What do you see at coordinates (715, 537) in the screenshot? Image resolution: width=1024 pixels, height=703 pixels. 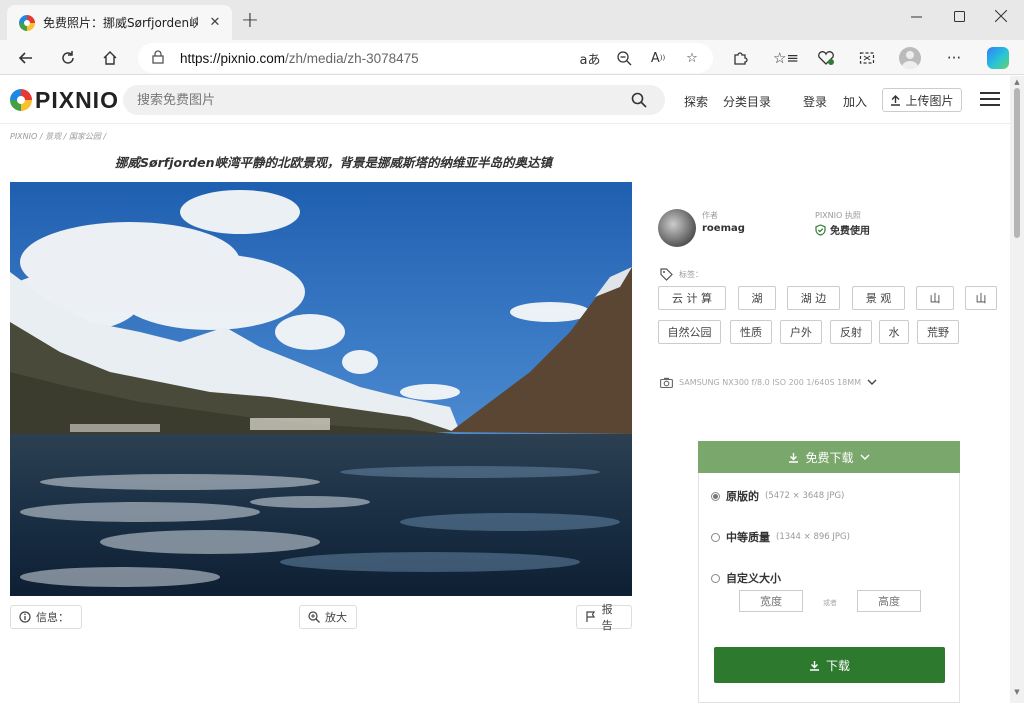 I see `radio-medium` at bounding box center [715, 537].